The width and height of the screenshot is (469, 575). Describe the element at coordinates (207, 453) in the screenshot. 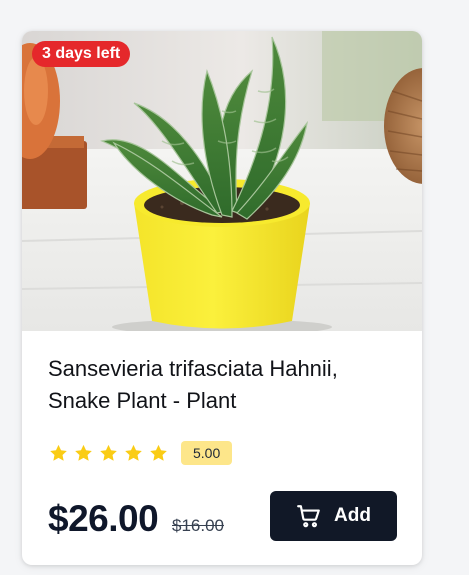

I see `rating-value: 5.00` at that location.